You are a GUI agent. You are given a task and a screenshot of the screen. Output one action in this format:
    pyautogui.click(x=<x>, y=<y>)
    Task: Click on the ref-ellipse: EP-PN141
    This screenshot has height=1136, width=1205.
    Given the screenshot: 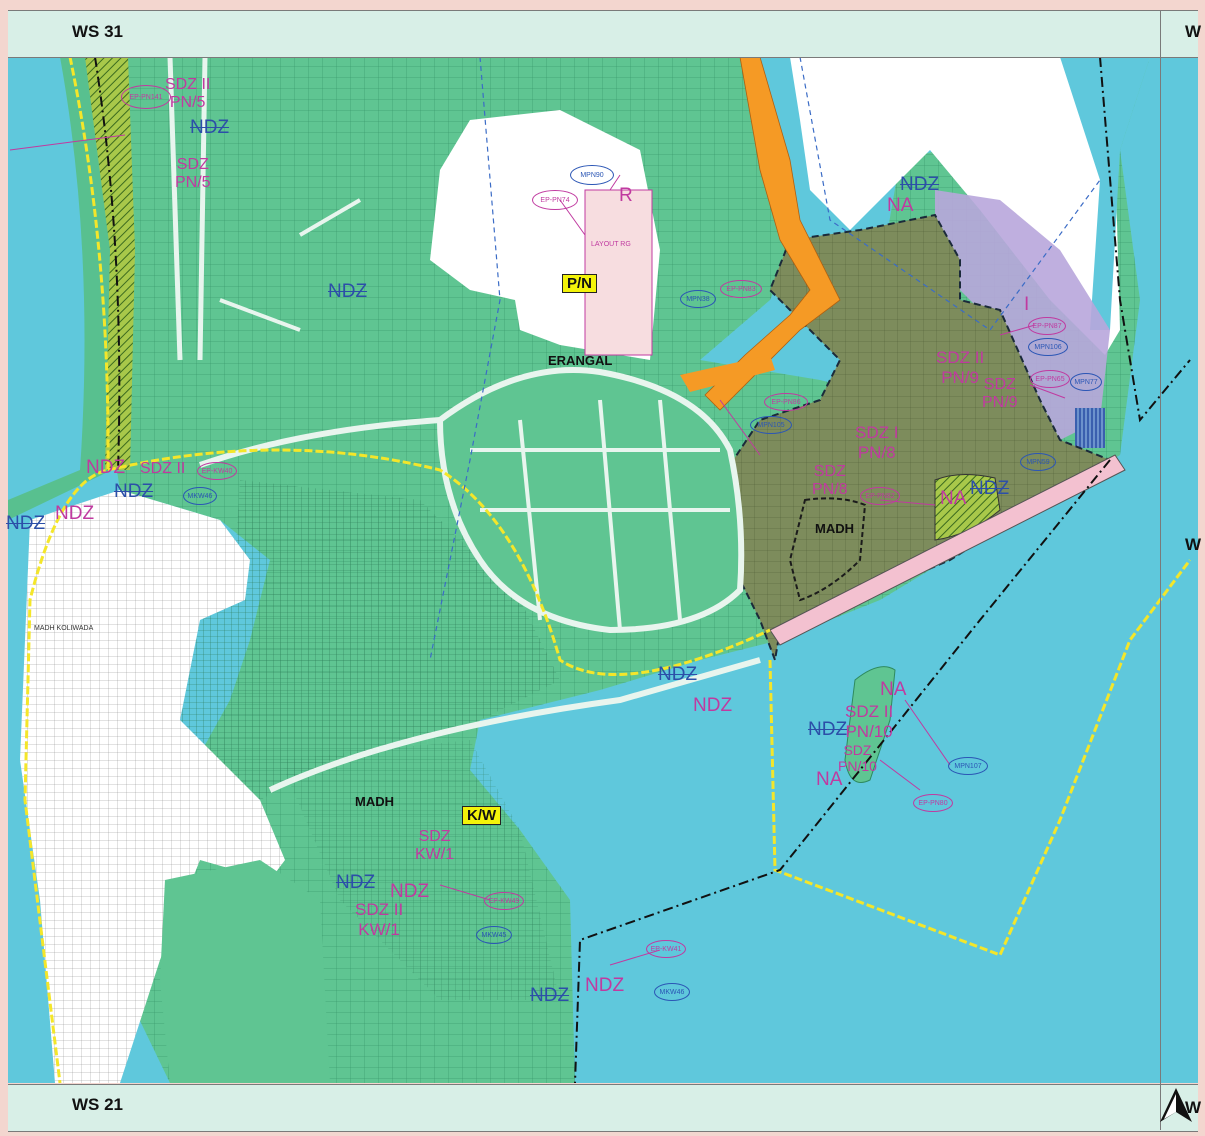 What is the action you would take?
    pyautogui.click(x=146, y=97)
    